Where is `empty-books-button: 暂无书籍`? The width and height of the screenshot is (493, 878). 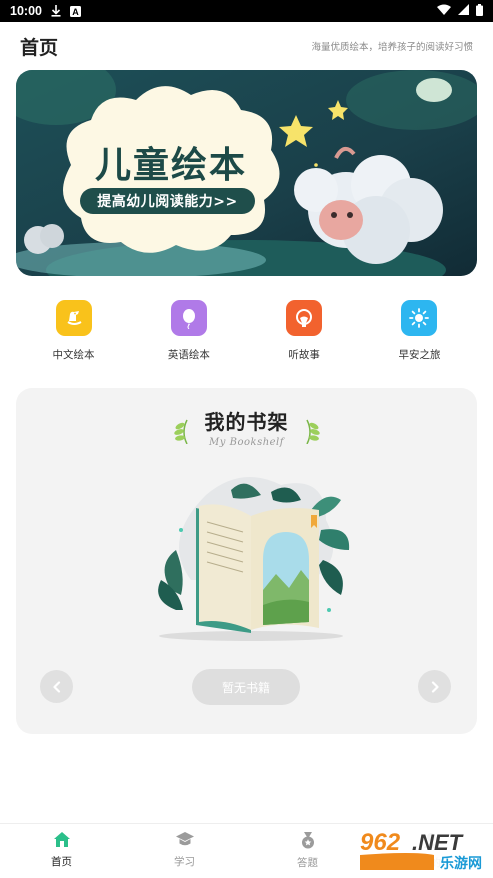
empty-books-button: 暂无书籍 is located at coordinates (246, 687).